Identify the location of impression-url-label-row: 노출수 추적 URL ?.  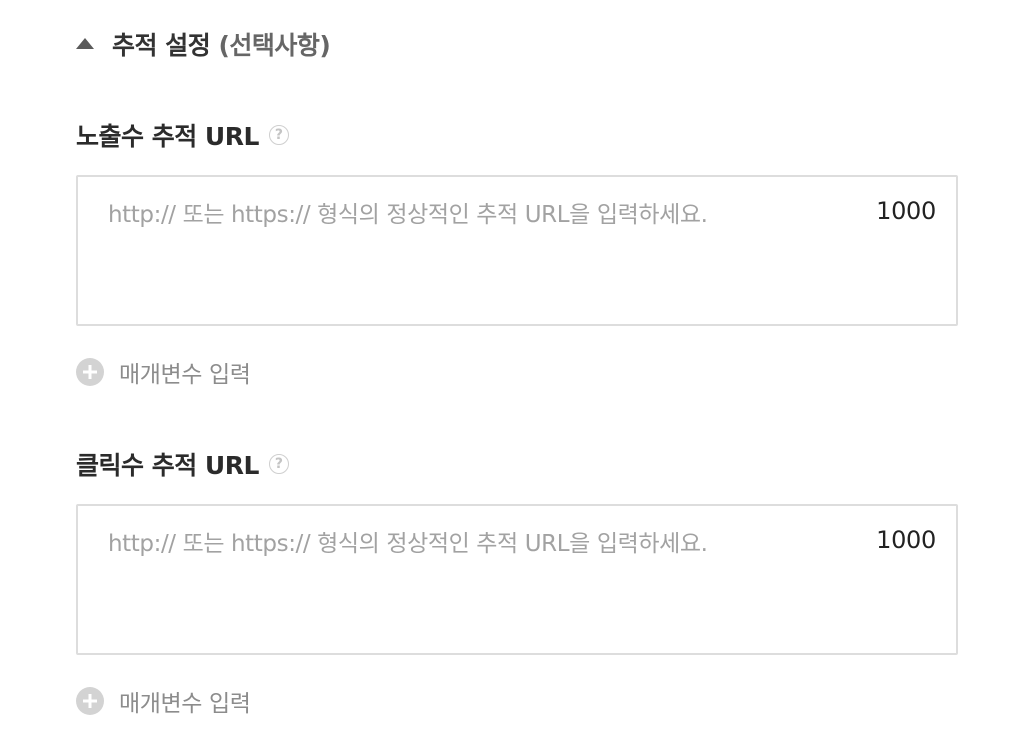
(182, 135).